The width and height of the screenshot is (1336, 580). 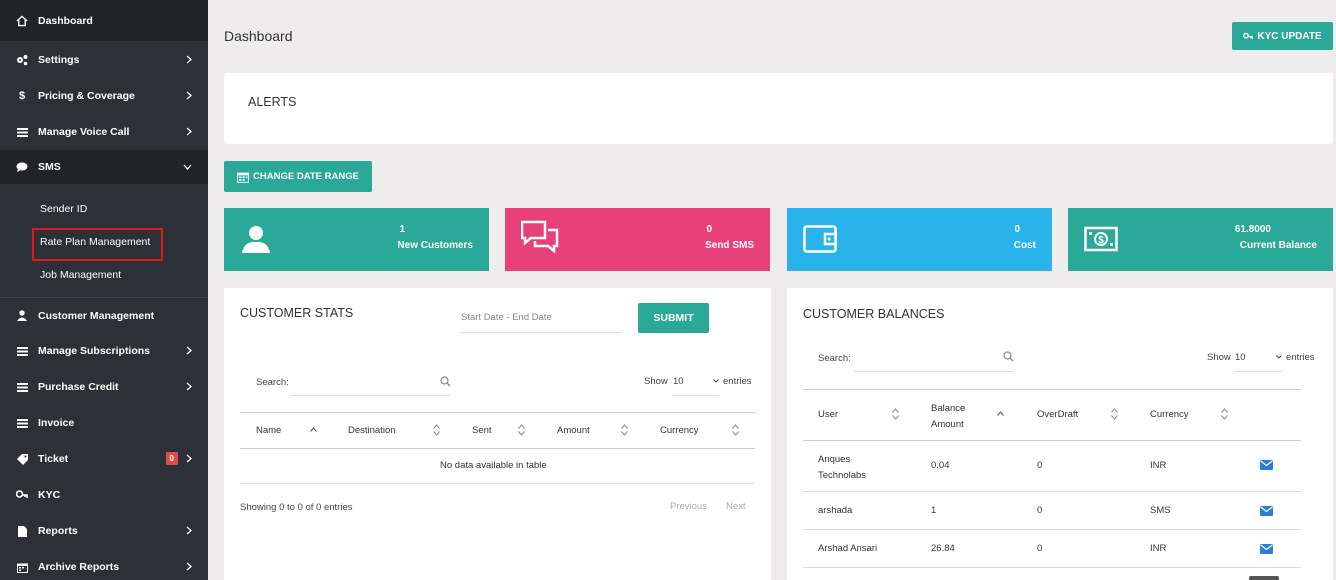 I want to click on change-date-range-button: CHANGE DATE RANGE, so click(x=298, y=176).